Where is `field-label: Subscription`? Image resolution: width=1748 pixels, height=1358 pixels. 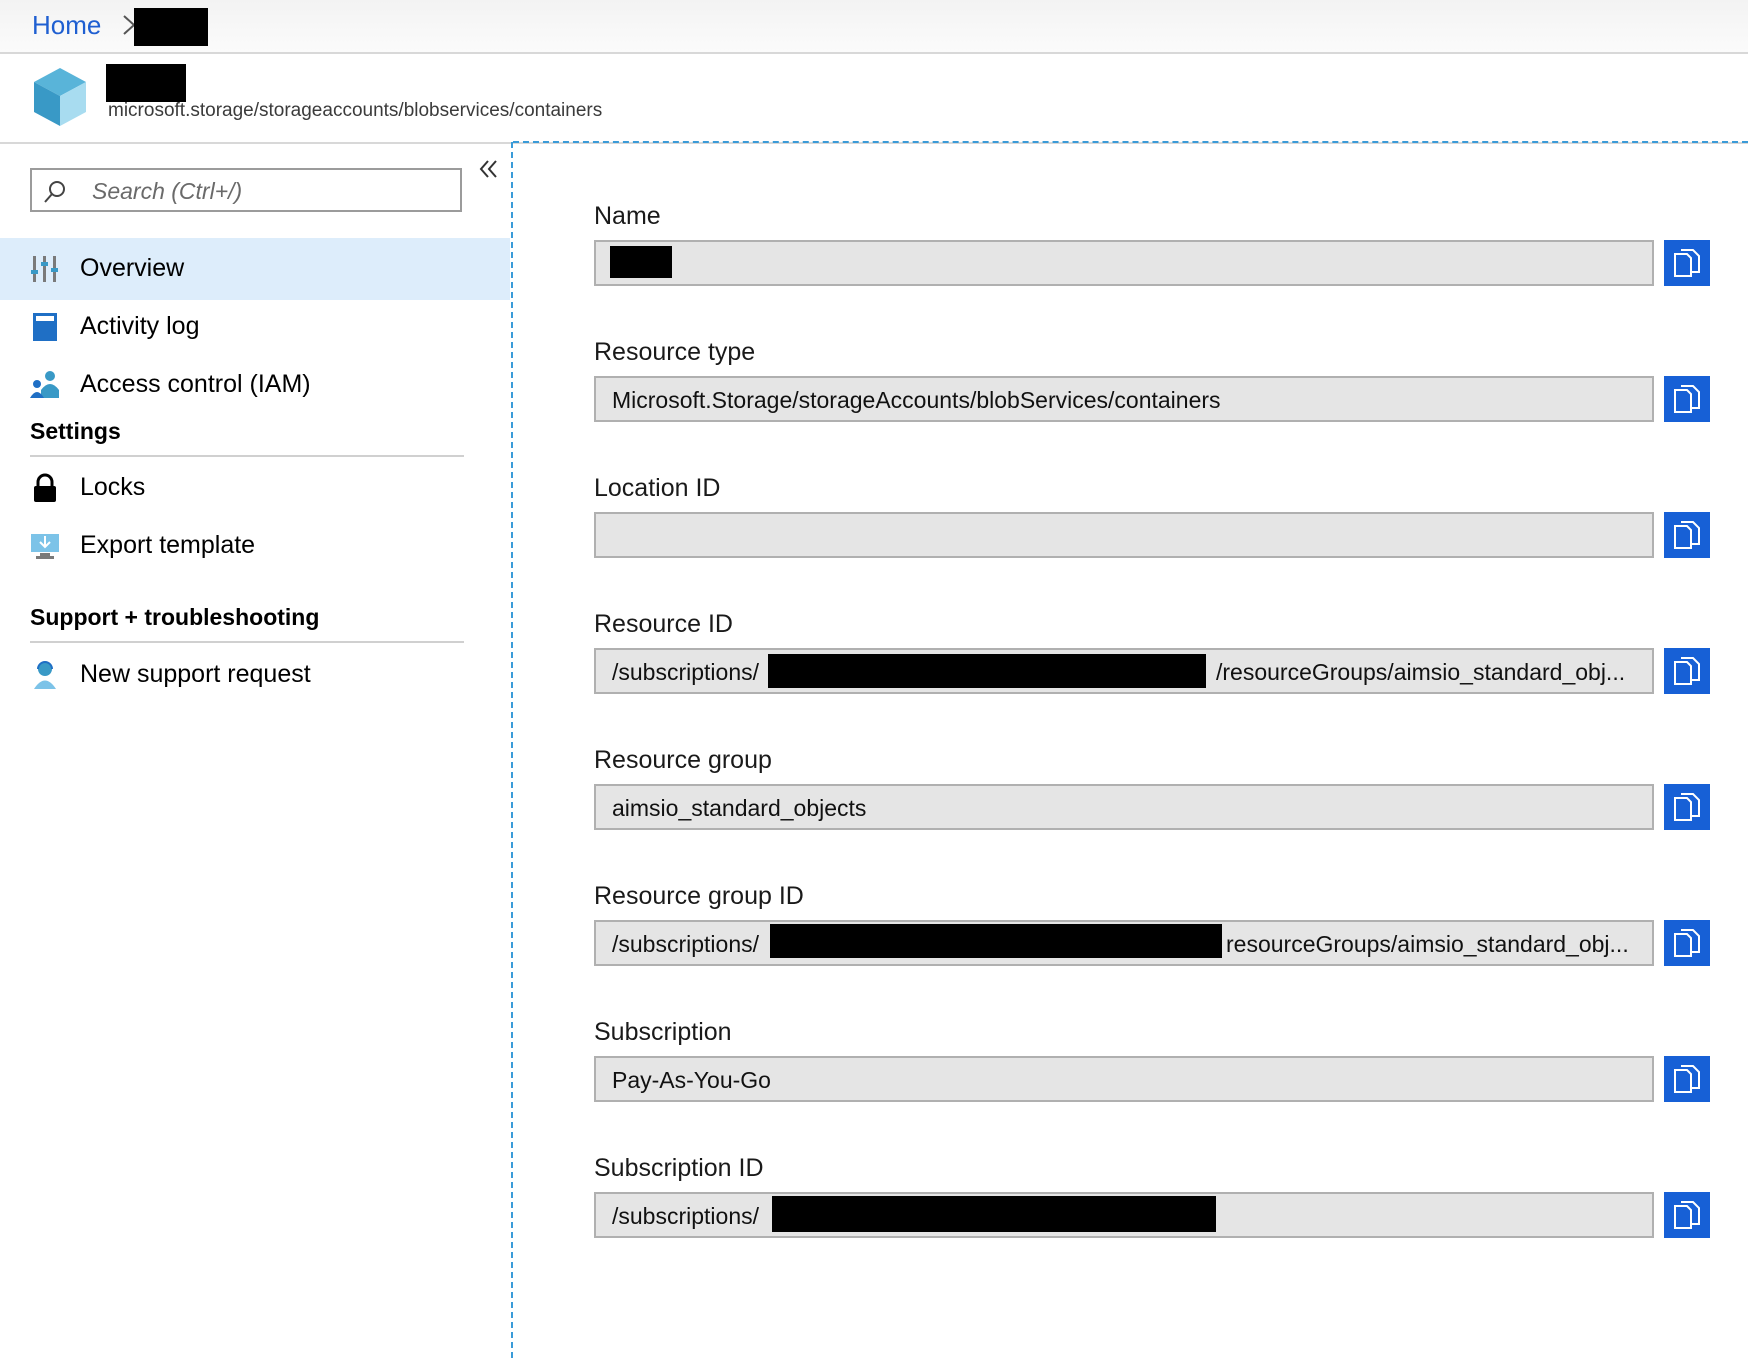 field-label: Subscription is located at coordinates (663, 1032).